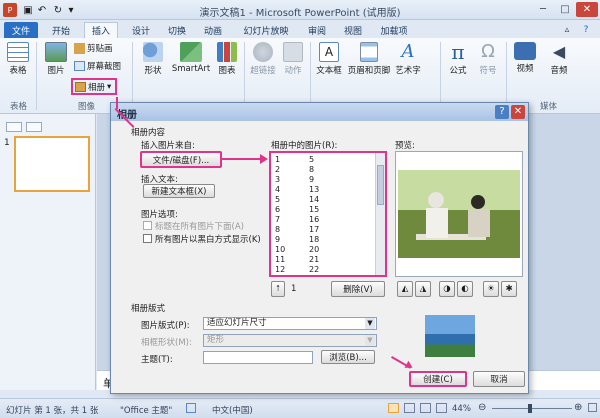 The height and width of the screenshot is (418, 600). I want to click on omega-icon: Ω, so click(488, 51).